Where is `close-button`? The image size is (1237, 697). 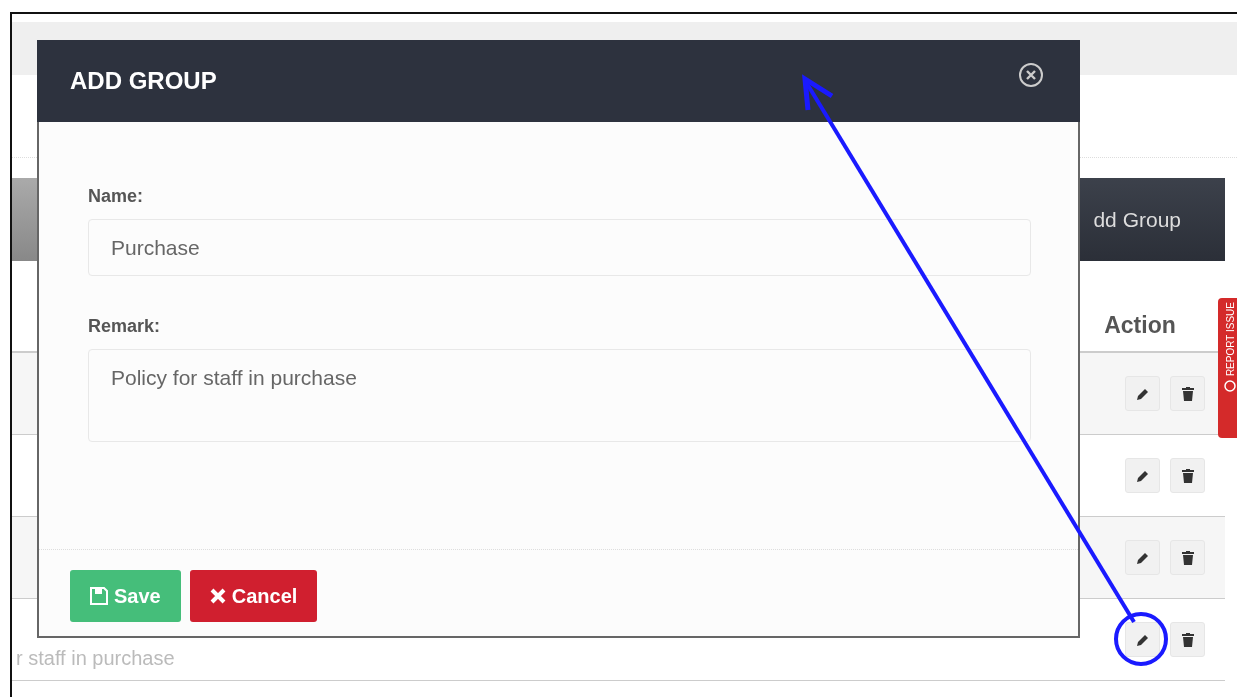
close-button is located at coordinates (1031, 75).